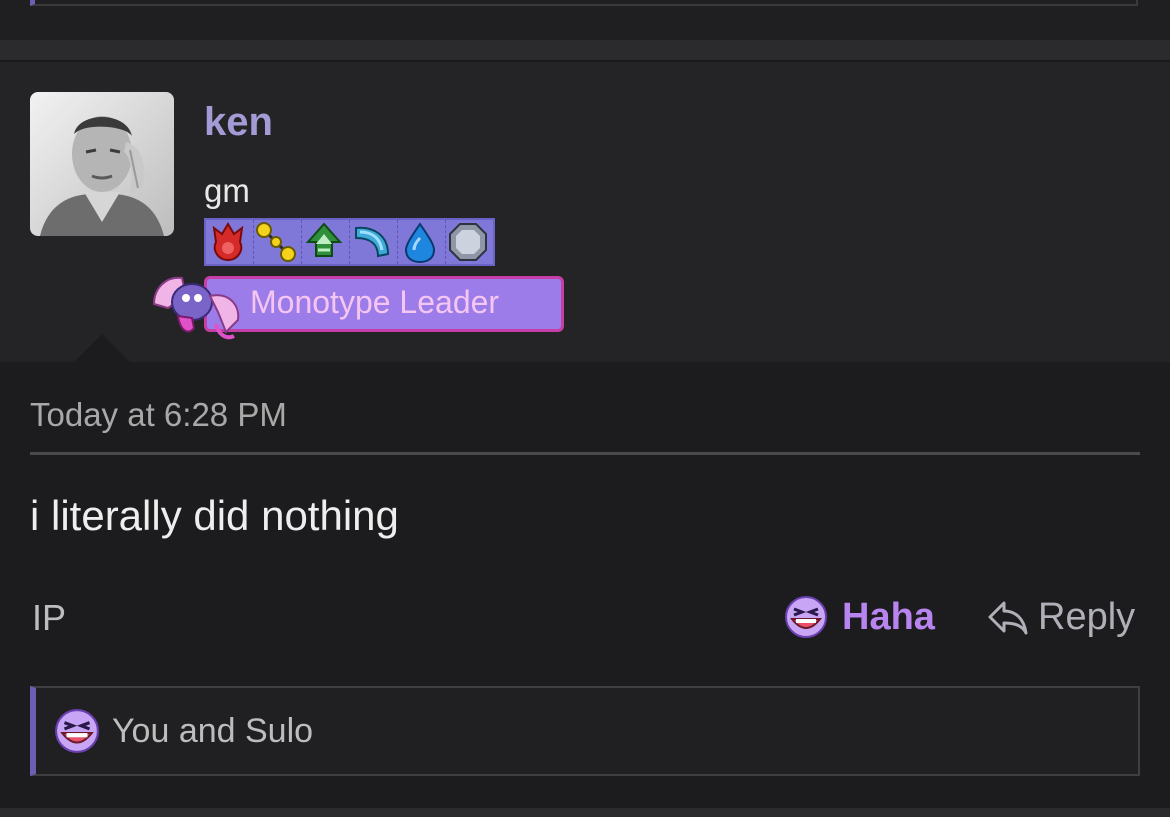 The height and width of the screenshot is (817, 1170). I want to click on post-separator-bottom, so click(585, 812).